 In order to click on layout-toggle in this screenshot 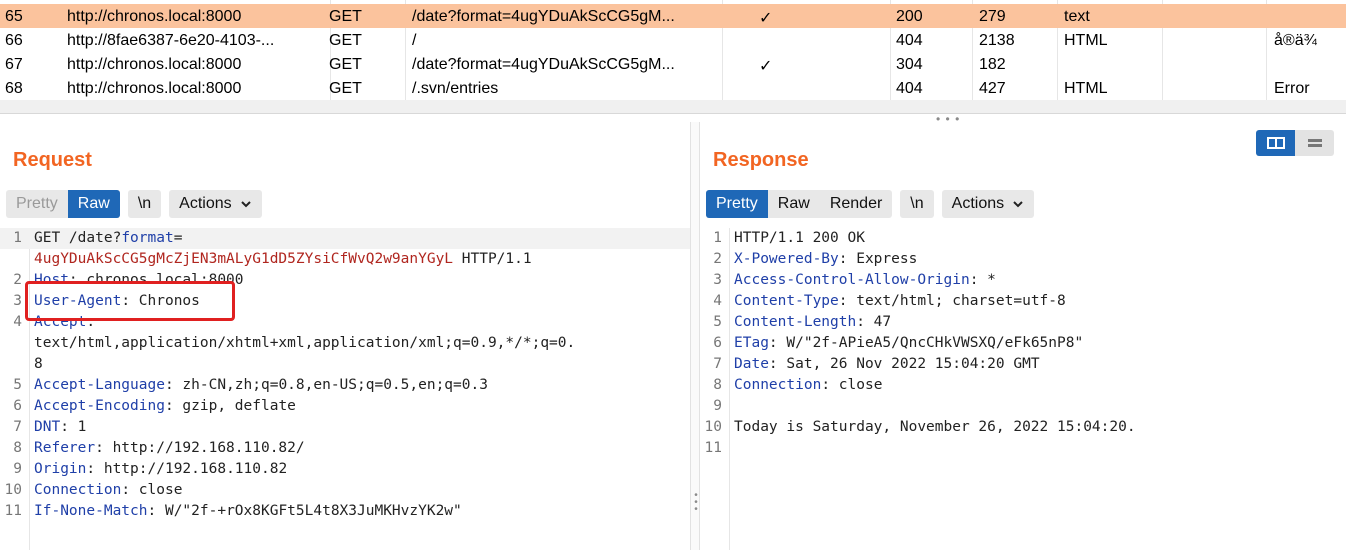, I will do `click(1295, 143)`.